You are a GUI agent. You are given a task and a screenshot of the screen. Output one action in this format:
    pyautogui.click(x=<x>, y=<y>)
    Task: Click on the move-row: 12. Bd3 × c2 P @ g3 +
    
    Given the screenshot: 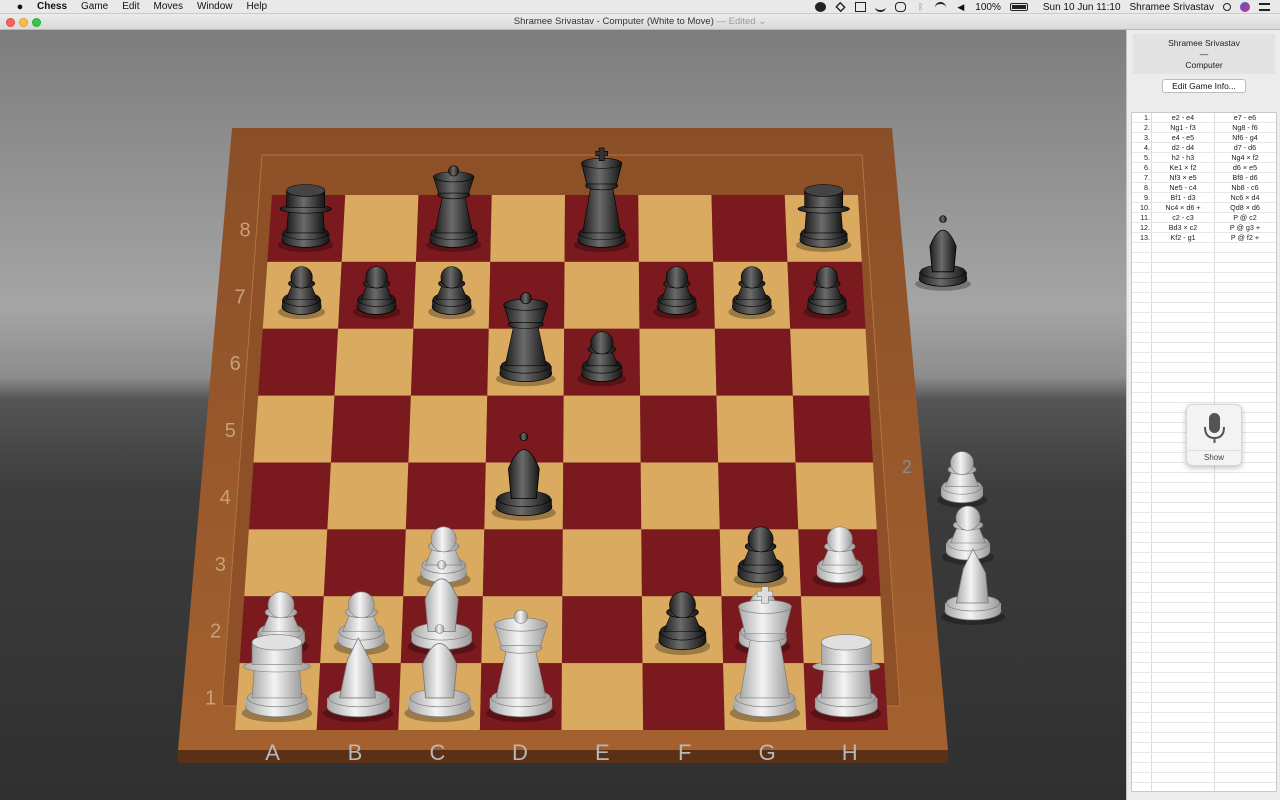 What is the action you would take?
    pyautogui.click(x=1204, y=228)
    